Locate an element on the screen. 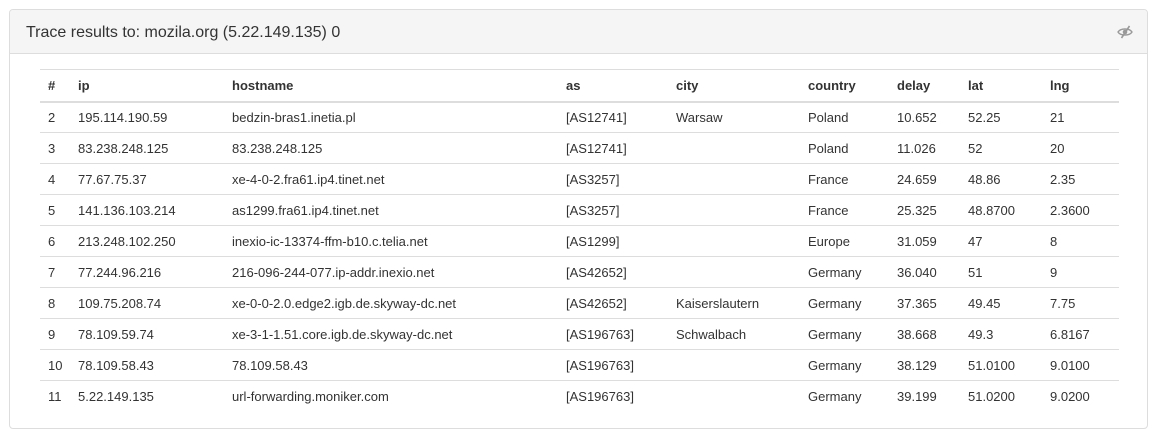 The width and height of the screenshot is (1155, 438). cell-lng: 2.35 is located at coordinates (1080, 179).